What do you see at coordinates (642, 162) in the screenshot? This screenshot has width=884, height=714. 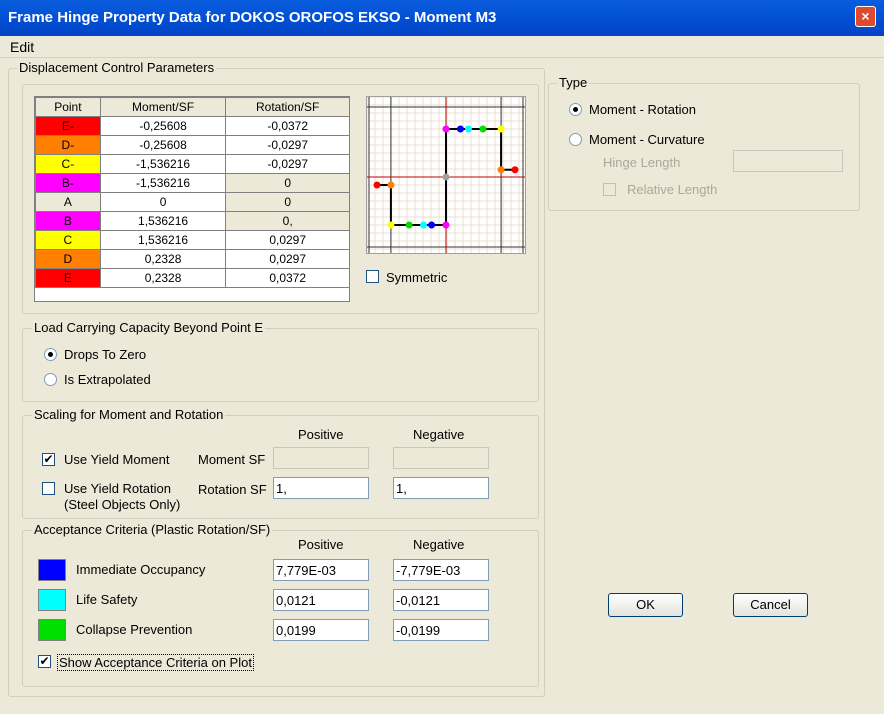 I see `hinge-length-label: Hinge Length` at bounding box center [642, 162].